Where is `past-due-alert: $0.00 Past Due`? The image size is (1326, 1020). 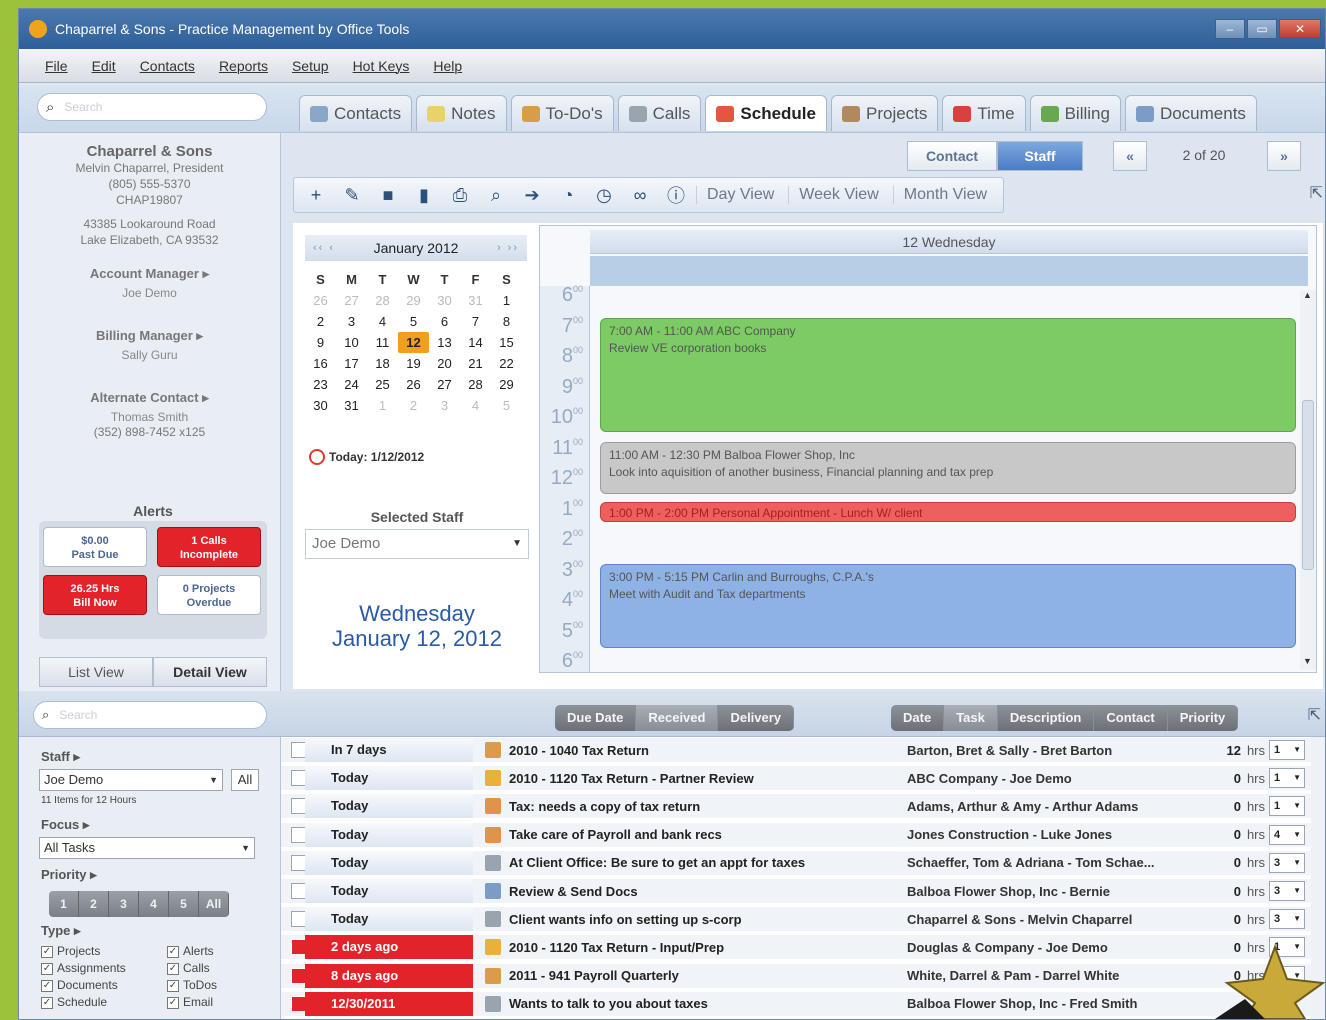 past-due-alert: $0.00 Past Due is located at coordinates (95, 547).